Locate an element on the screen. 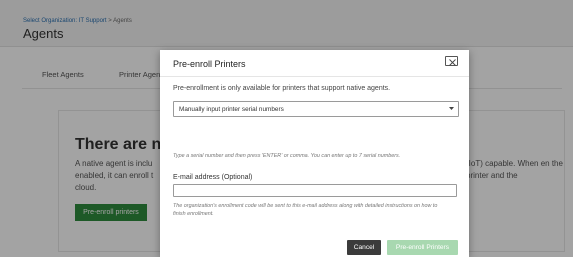  dialog-header: Pre-enroll Printers is located at coordinates (314, 63).